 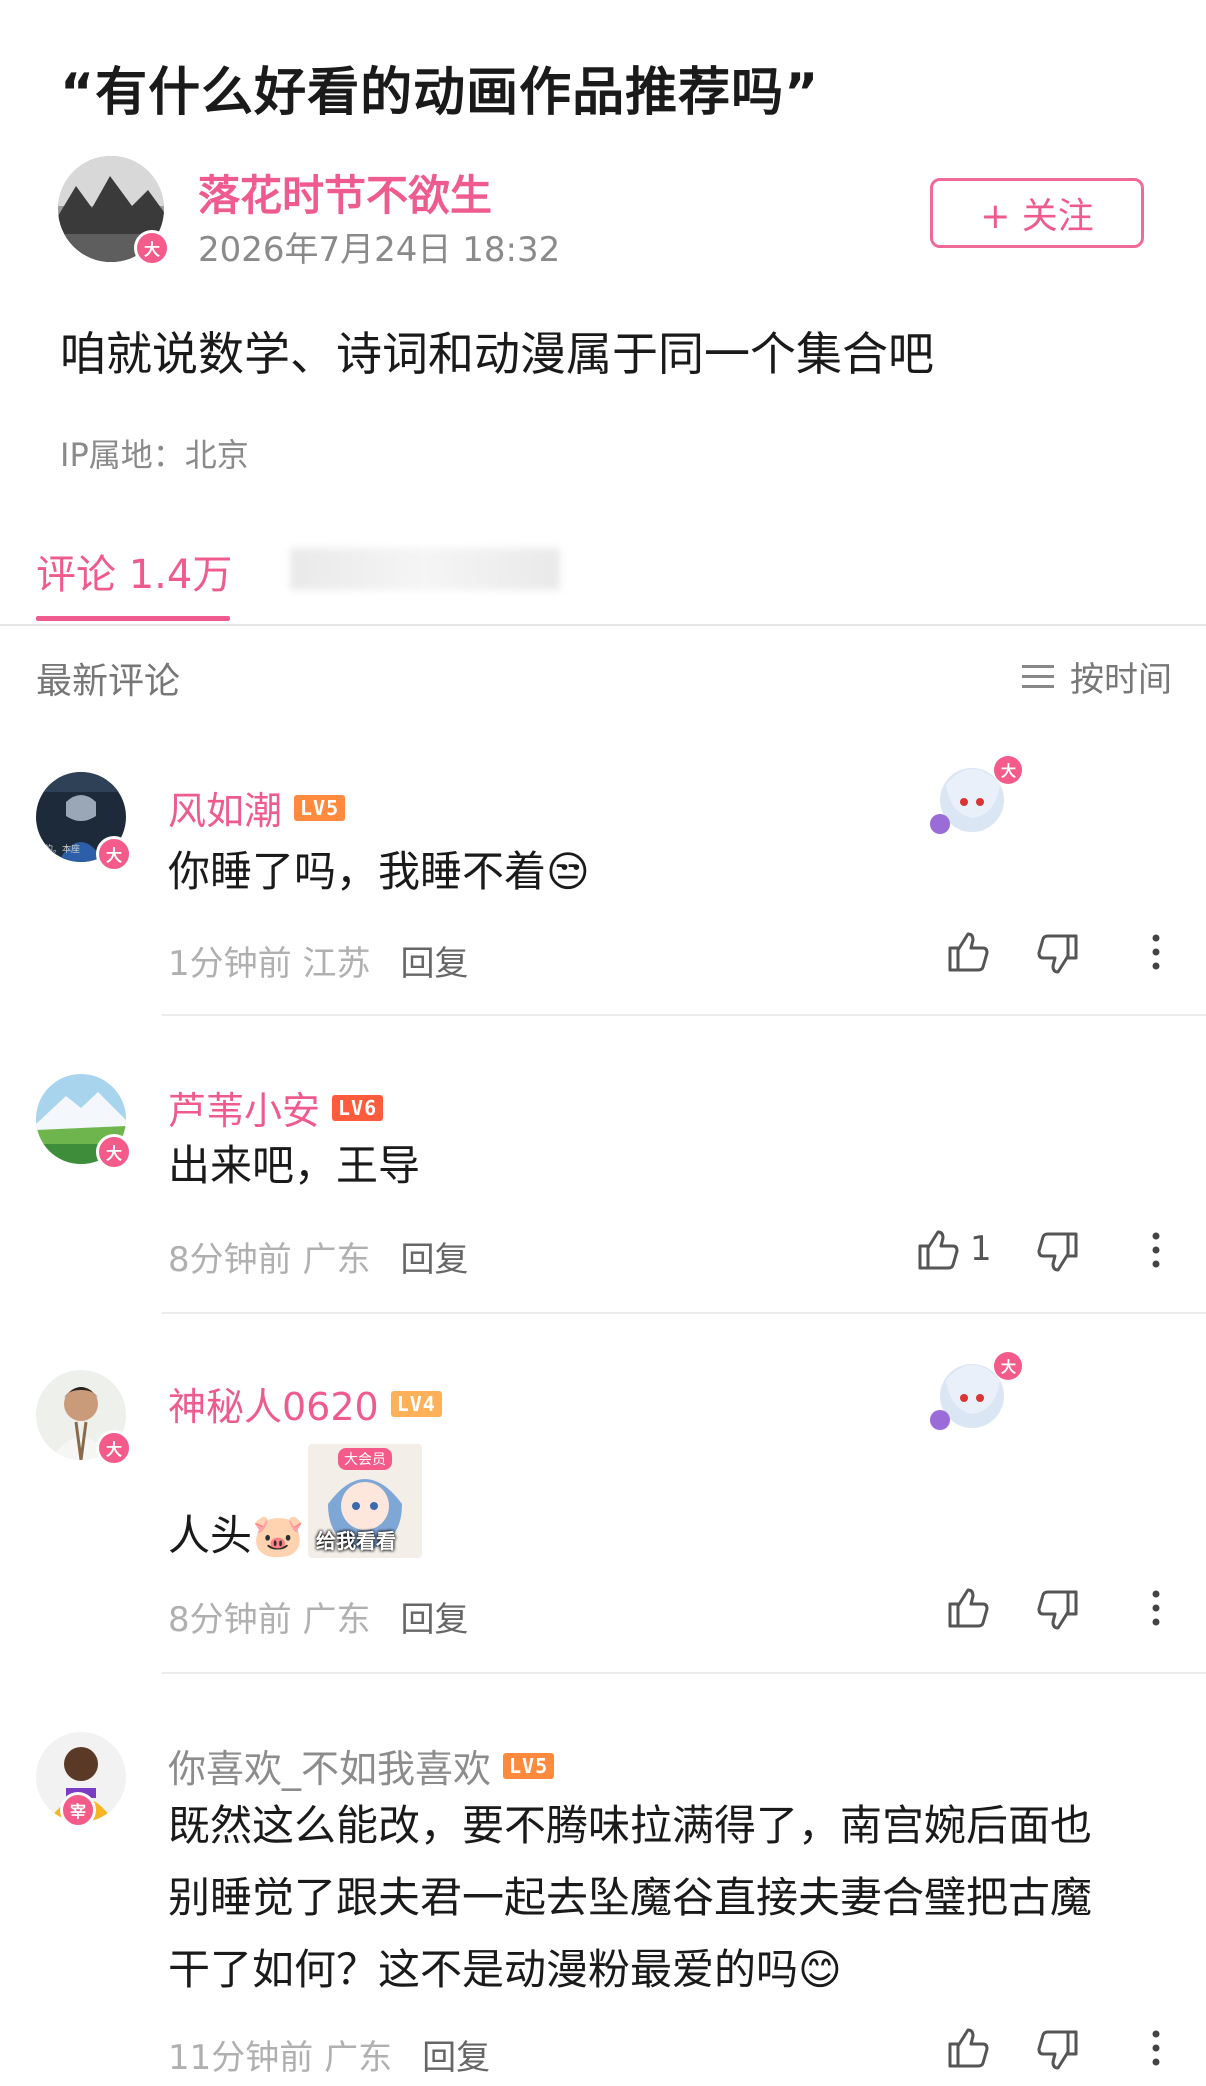 I want to click on sort-button: 按时间, so click(x=1096, y=676).